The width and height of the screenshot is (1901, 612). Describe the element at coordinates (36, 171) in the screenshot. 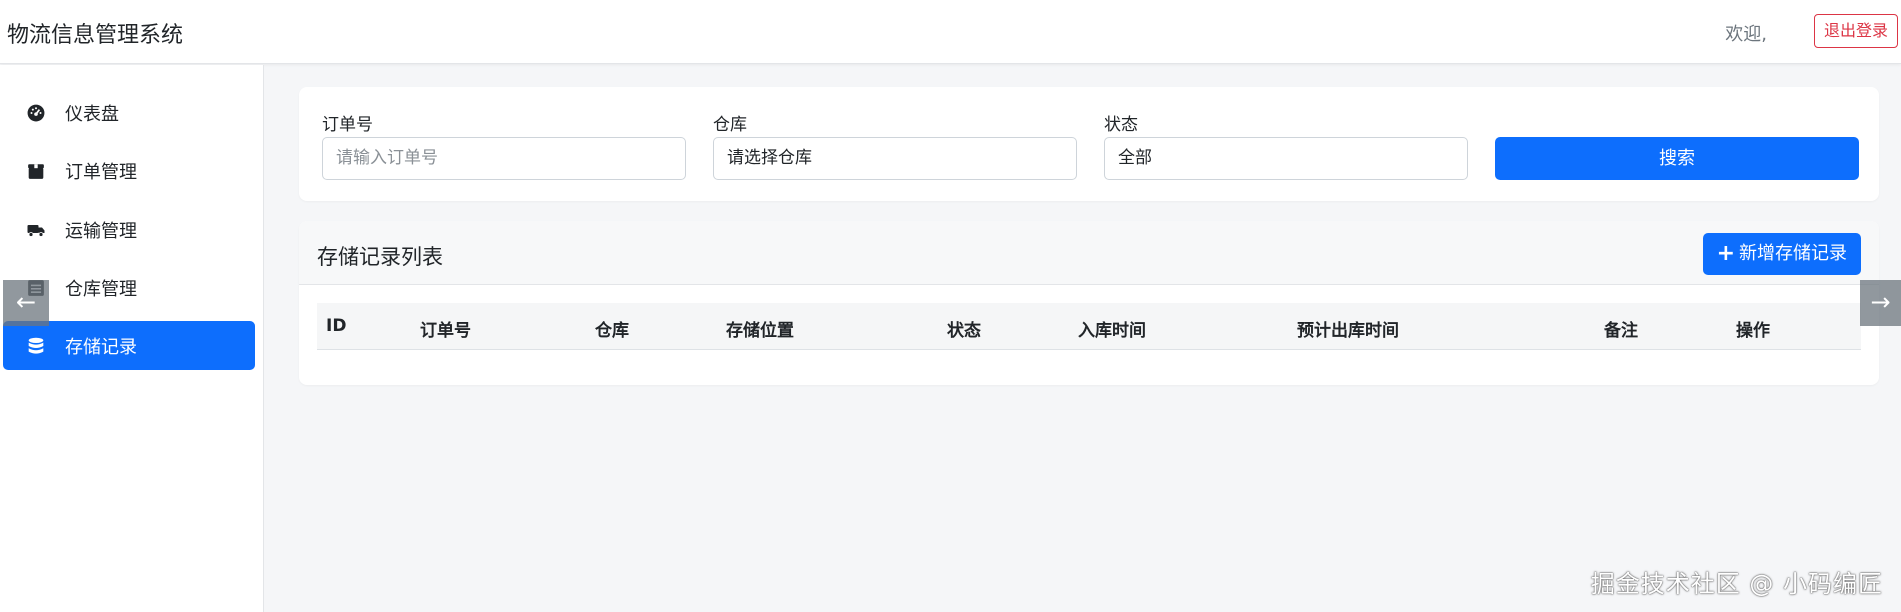

I see `box-icon` at that location.